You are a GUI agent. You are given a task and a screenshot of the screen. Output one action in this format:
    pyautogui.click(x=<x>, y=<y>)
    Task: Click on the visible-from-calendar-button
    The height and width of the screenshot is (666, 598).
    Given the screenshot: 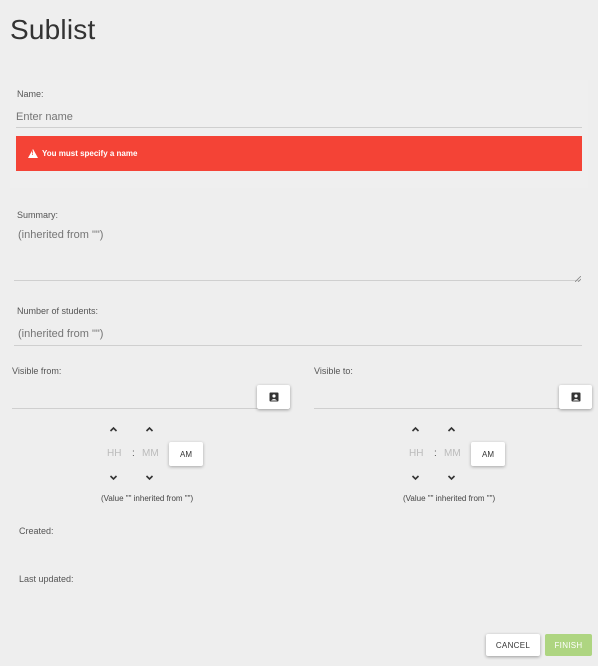 What is the action you would take?
    pyautogui.click(x=273, y=397)
    